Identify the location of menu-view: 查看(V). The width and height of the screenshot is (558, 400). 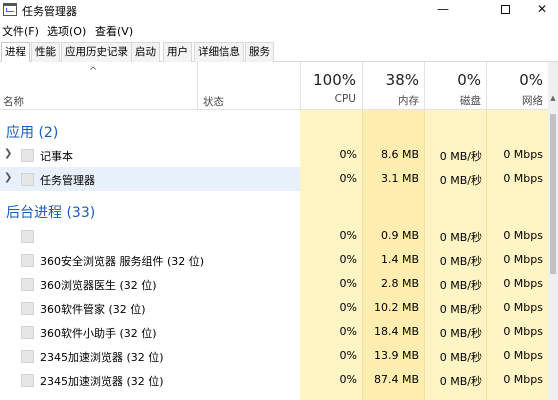
(114, 31).